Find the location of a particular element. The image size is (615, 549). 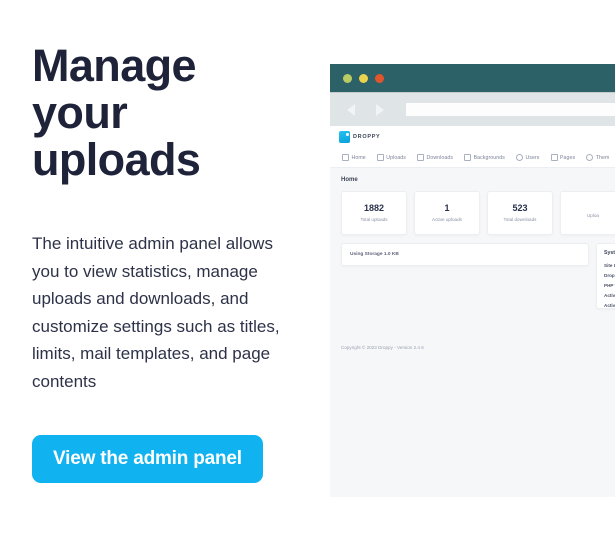

nav-item-uploads: Uploads is located at coordinates (391, 157).